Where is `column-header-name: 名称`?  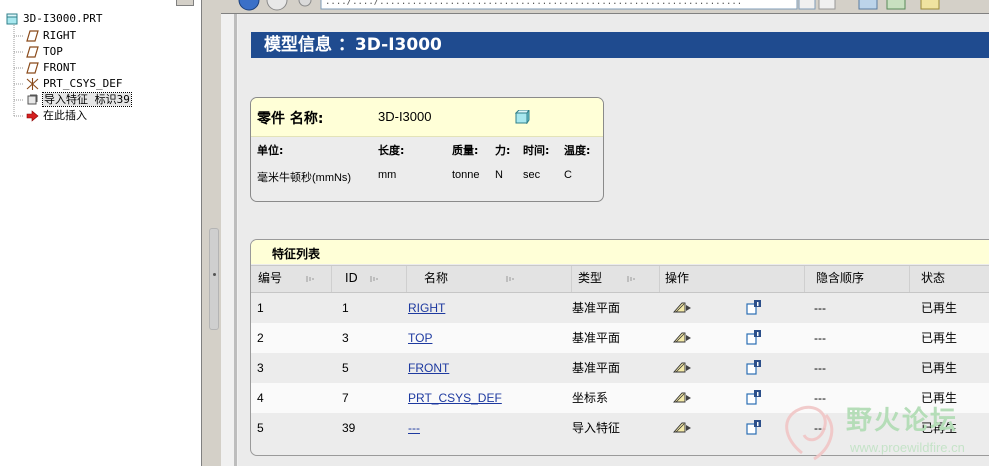 column-header-name: 名称 is located at coordinates (489, 279).